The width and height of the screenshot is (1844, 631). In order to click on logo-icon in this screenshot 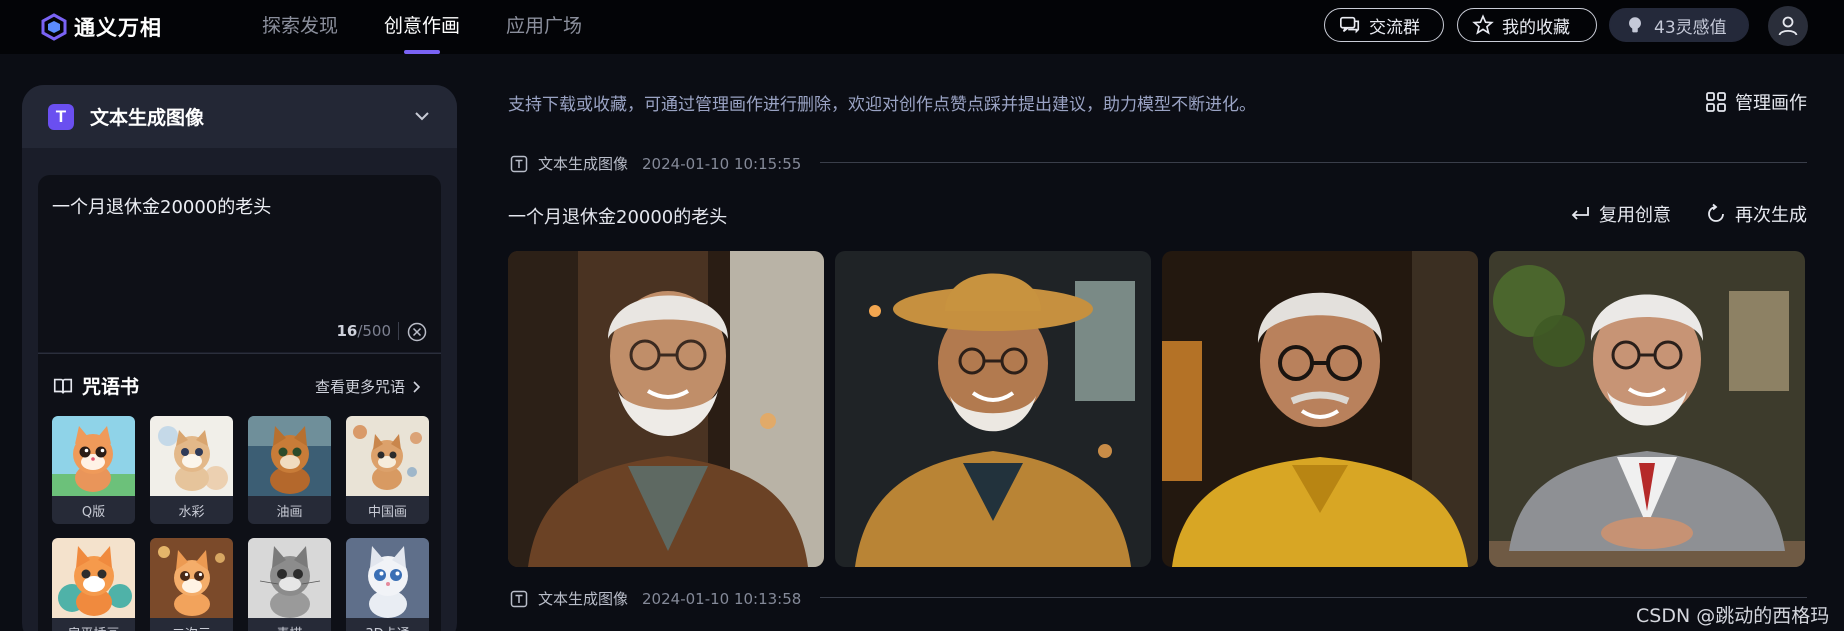, I will do `click(54, 27)`.